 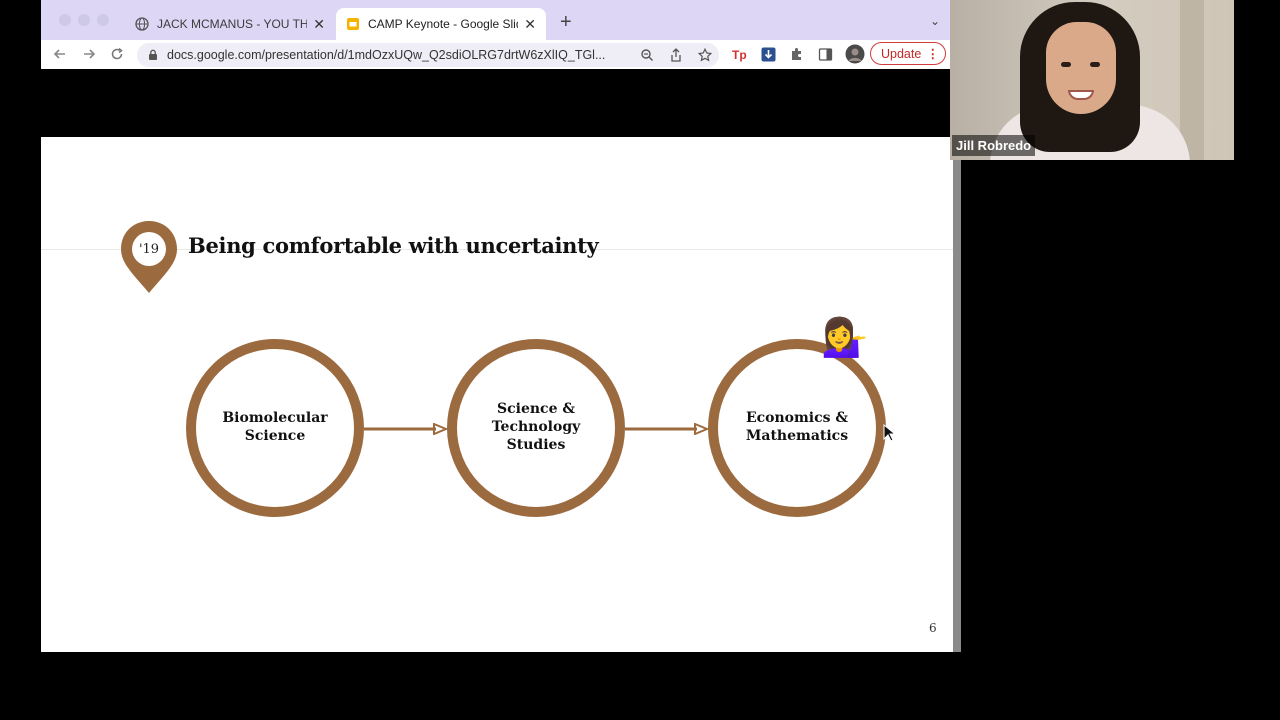 I want to click on tab-search-icon: ⌄, so click(x=935, y=21).